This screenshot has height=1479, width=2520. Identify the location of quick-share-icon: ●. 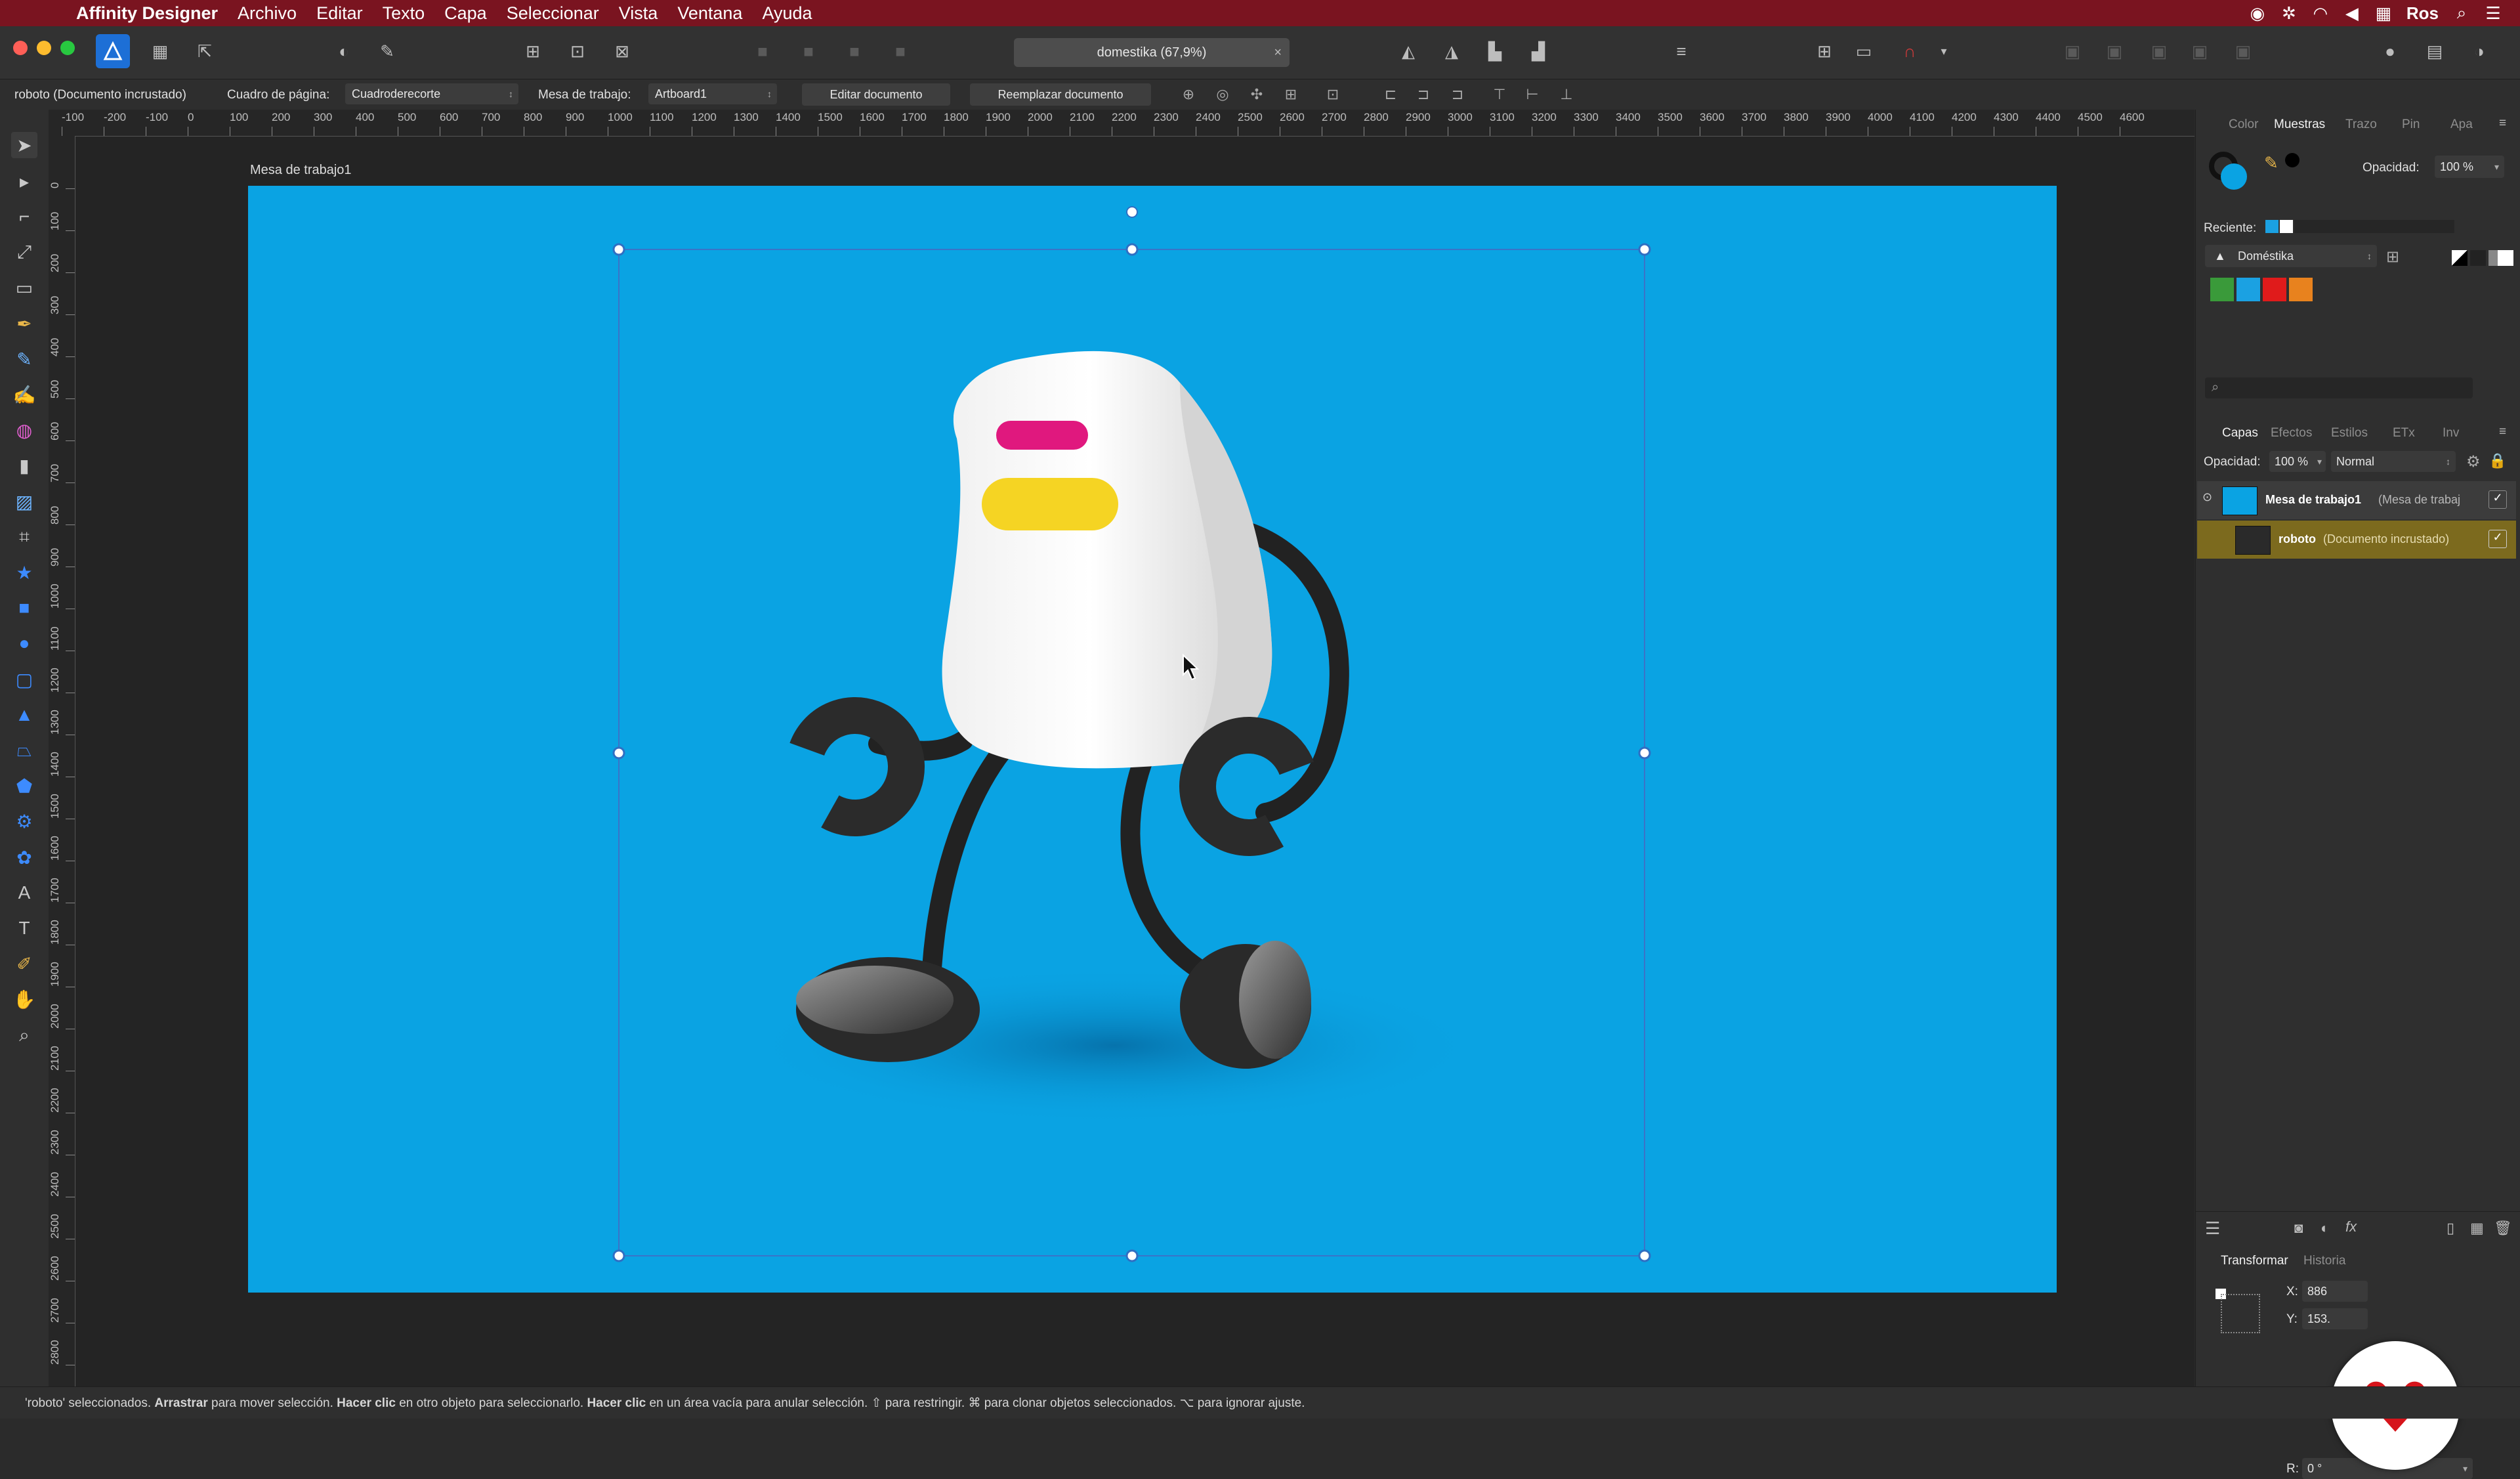
(2390, 51).